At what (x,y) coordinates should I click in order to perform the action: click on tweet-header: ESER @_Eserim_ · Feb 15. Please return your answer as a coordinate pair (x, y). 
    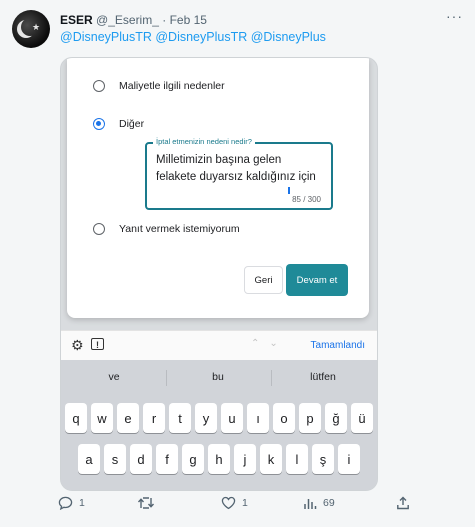
    Looking at the image, I should click on (133, 20).